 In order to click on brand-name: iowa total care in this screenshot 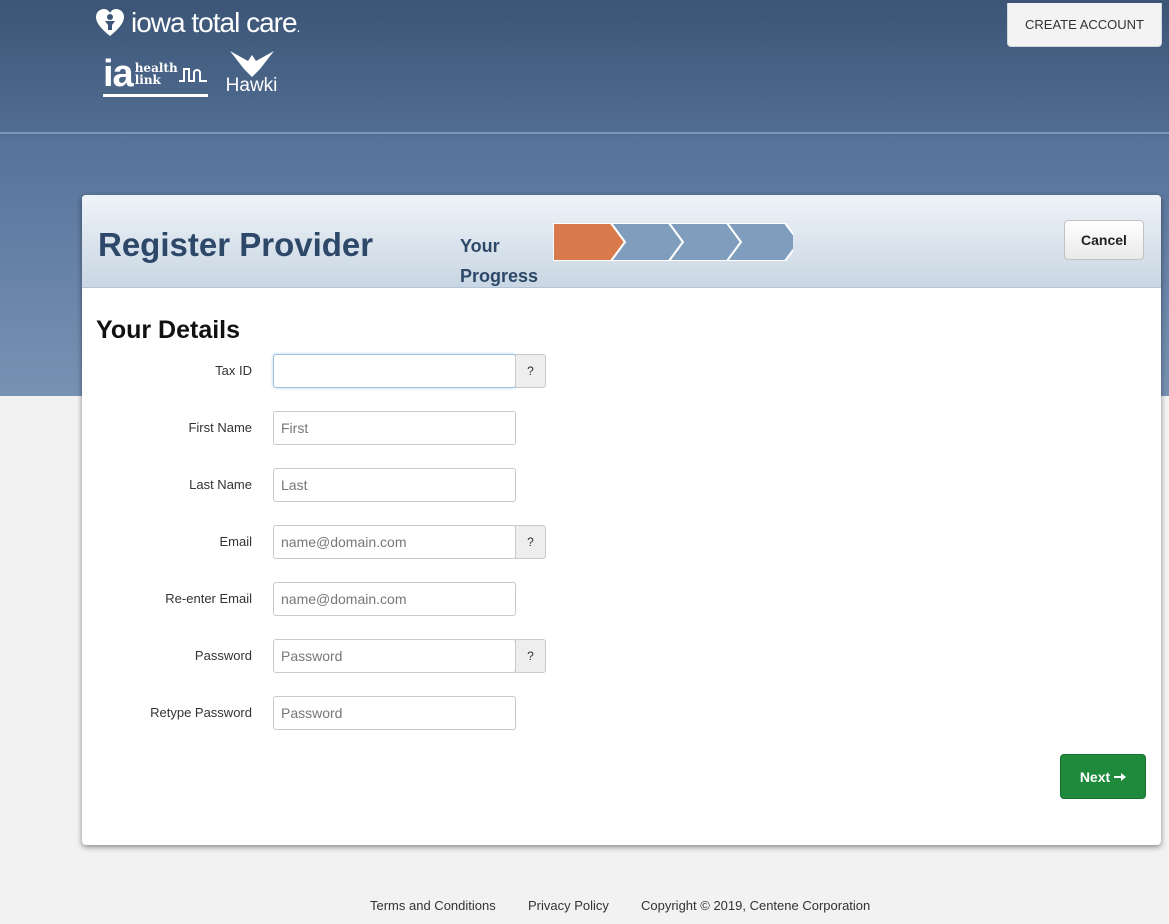, I will do `click(214, 22)`.